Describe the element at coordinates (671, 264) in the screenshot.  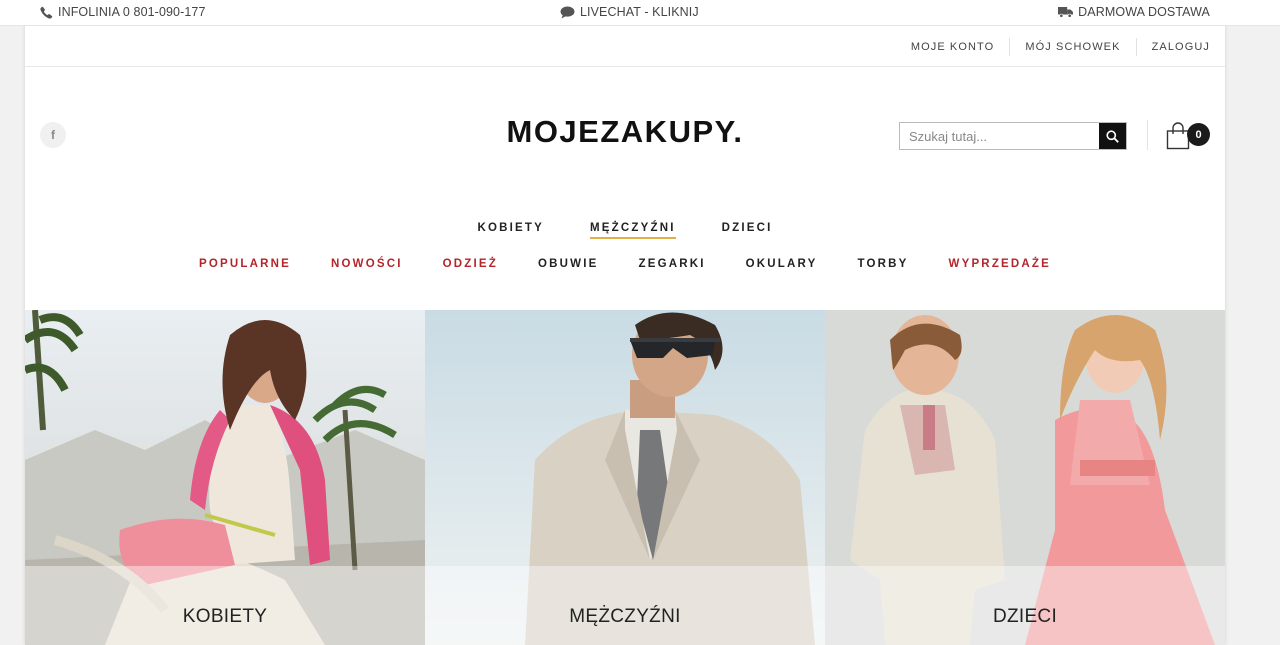
I see `nav-watches: ZEGARKI` at that location.